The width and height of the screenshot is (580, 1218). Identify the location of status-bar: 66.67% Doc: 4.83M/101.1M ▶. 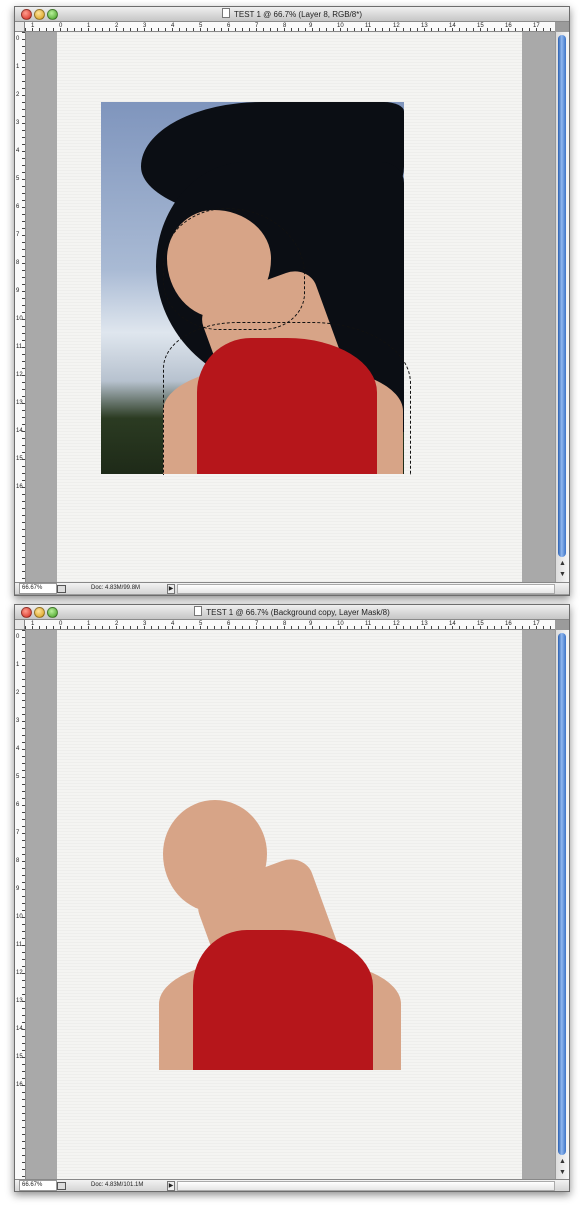
(292, 1185).